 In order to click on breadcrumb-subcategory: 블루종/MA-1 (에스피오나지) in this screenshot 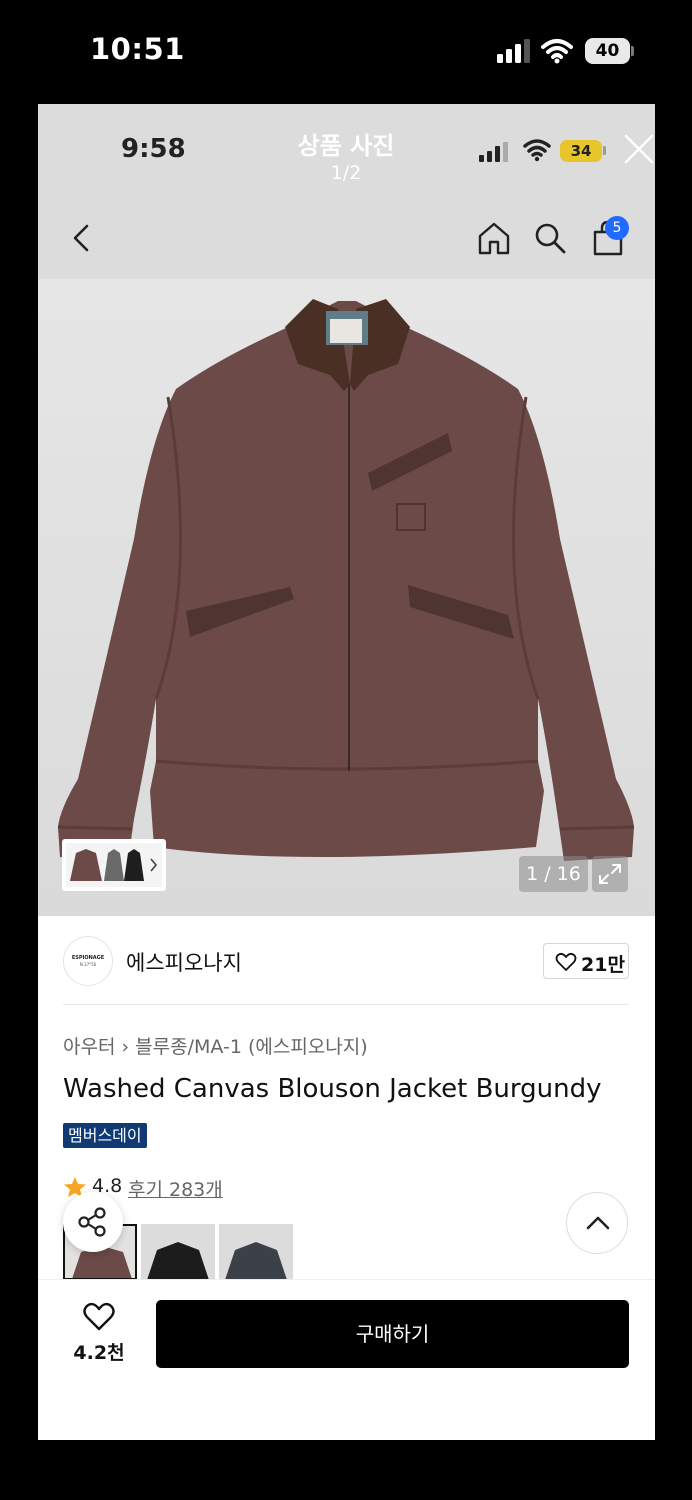, I will do `click(251, 1047)`.